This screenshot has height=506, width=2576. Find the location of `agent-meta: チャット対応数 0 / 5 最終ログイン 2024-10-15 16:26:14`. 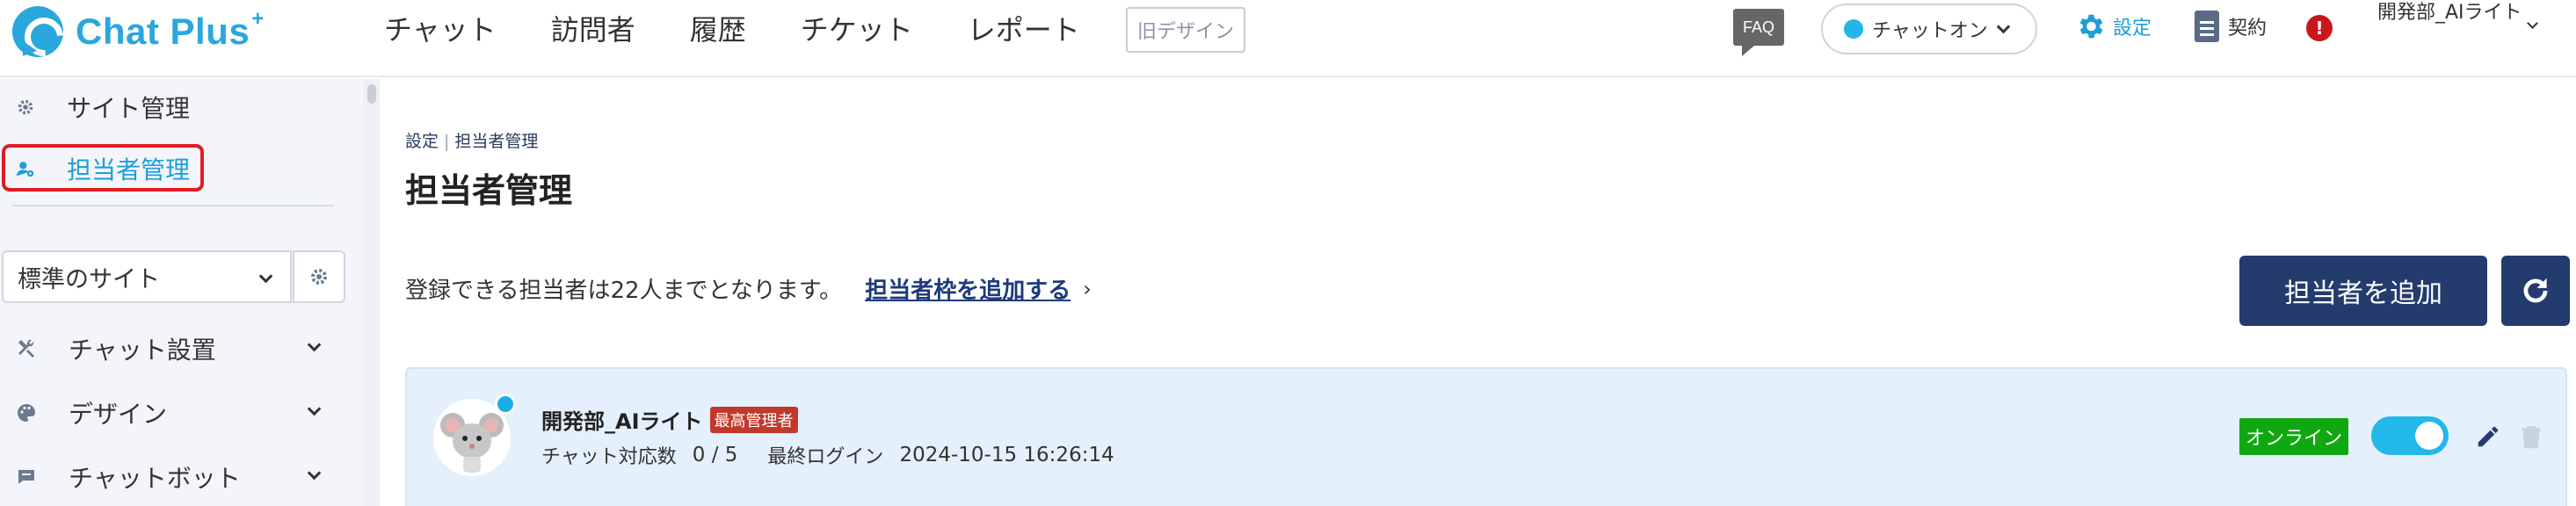

agent-meta: チャット対応数 0 / 5 最終ログイン 2024-10-15 16:26:14 is located at coordinates (827, 455).